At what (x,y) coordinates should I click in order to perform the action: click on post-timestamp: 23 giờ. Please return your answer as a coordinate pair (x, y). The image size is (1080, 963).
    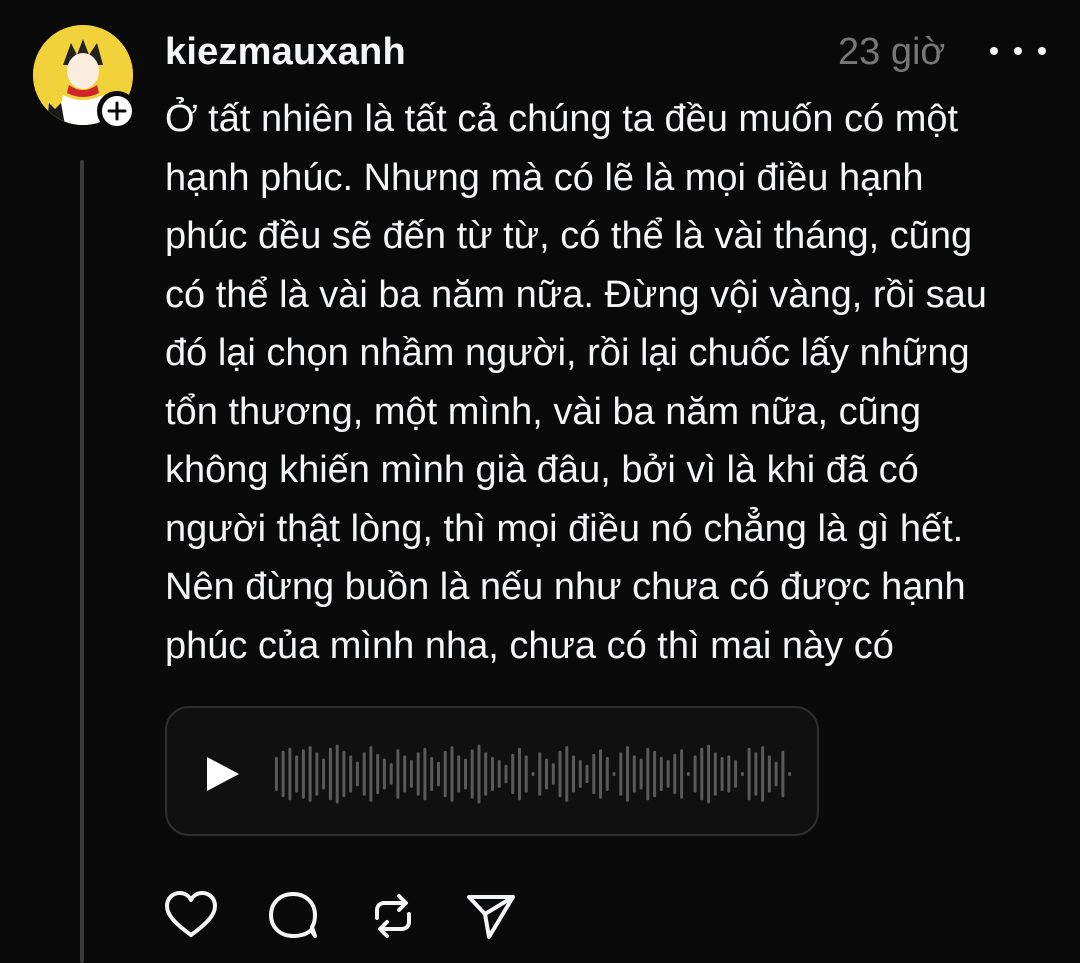
    Looking at the image, I should click on (892, 52).